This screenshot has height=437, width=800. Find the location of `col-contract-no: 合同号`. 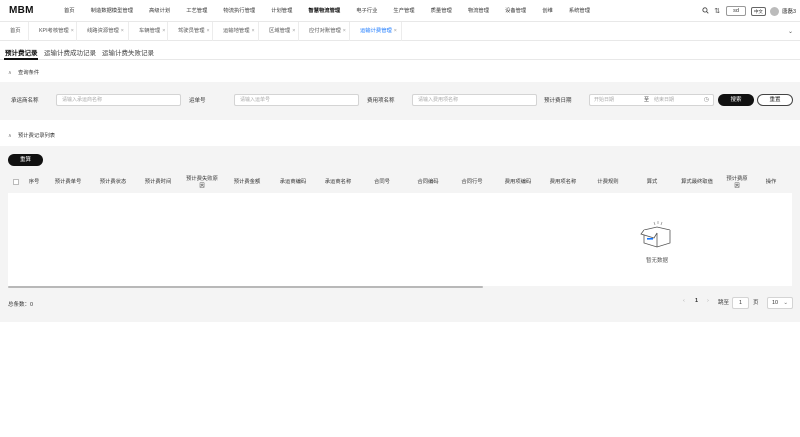

col-contract-no: 合同号 is located at coordinates (382, 182).